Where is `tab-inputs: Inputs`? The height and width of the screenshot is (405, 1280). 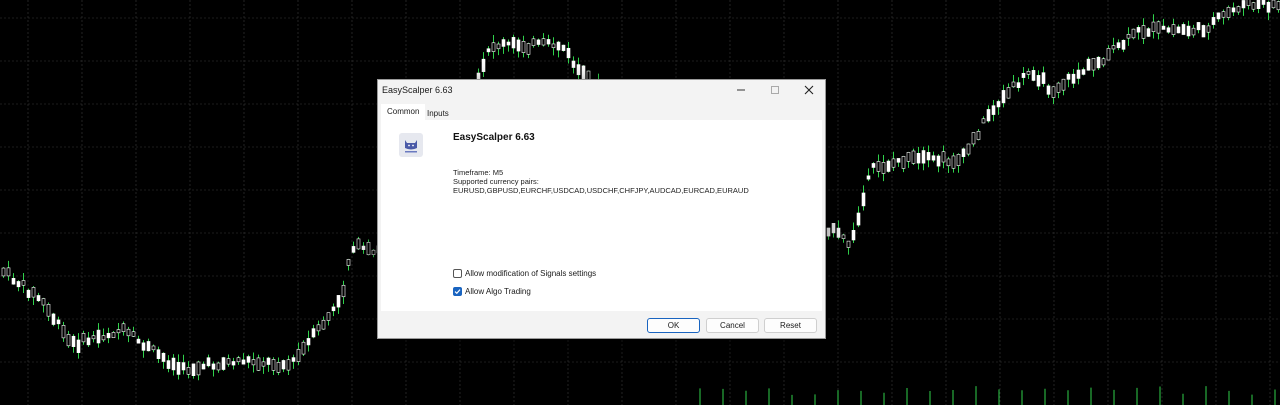 tab-inputs: Inputs is located at coordinates (438, 113).